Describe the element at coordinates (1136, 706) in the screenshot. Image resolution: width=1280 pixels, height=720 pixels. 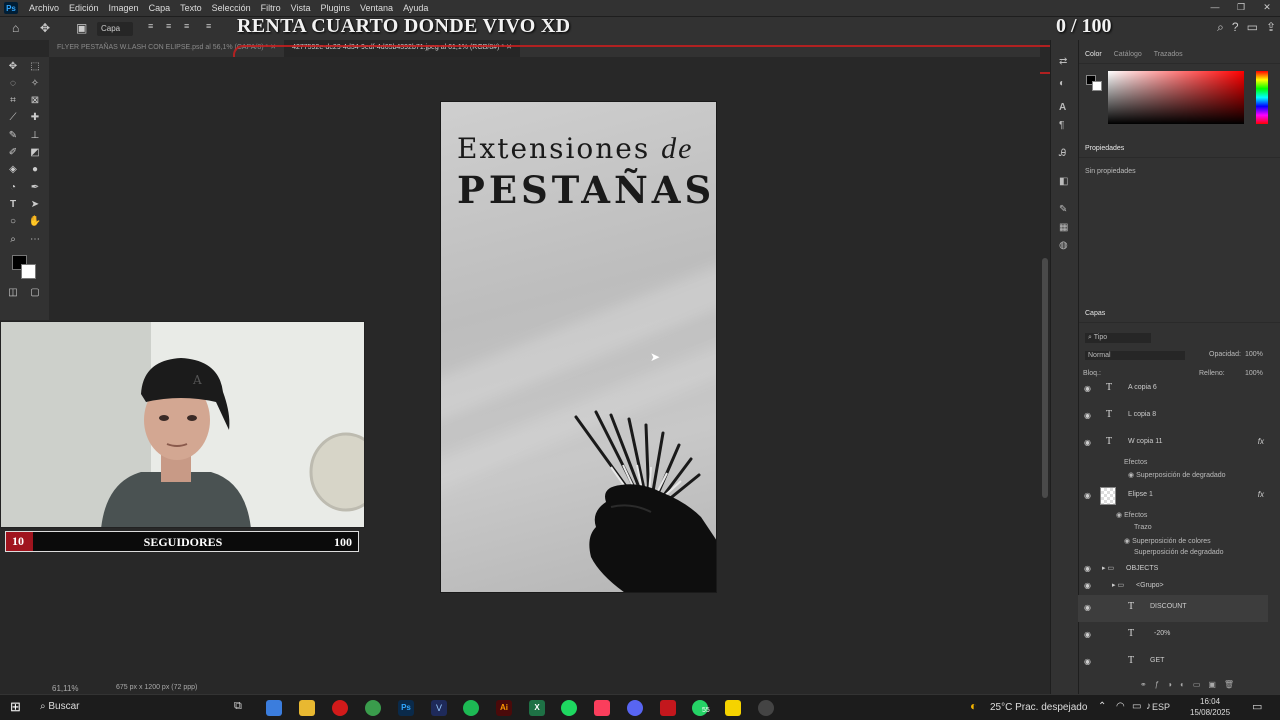
I see `network-icon: ▭` at that location.